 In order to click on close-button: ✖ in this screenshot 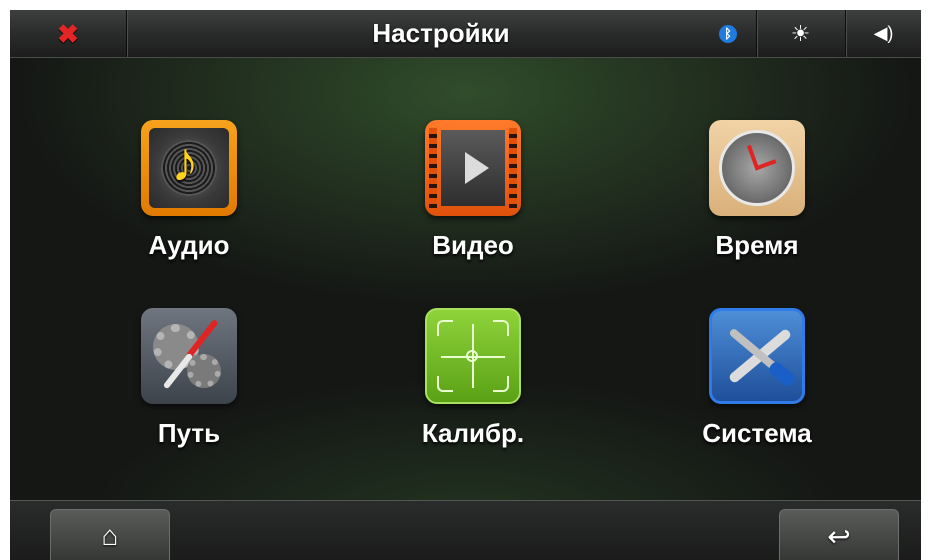, I will do `click(68, 33)`.